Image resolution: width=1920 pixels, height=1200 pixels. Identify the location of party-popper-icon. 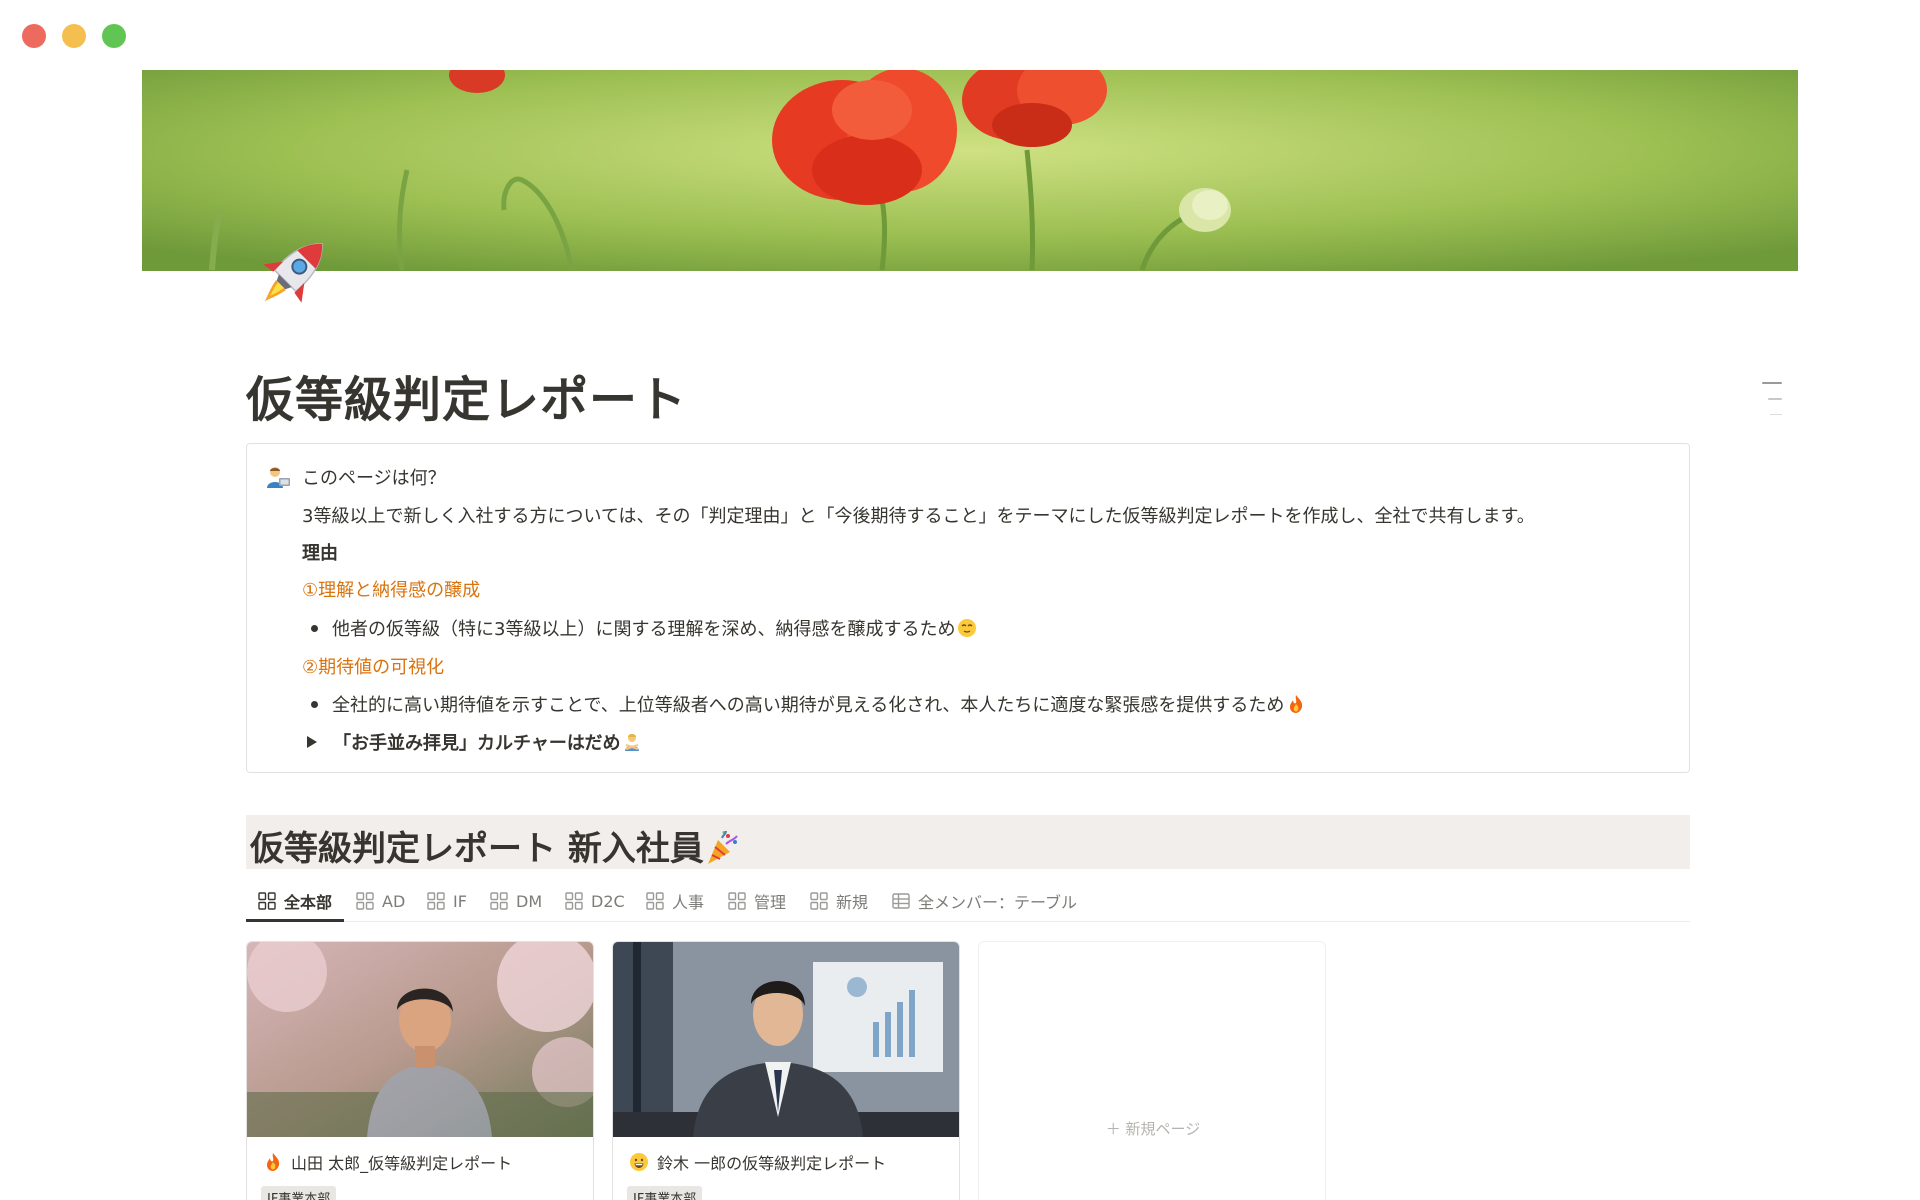
(722, 847).